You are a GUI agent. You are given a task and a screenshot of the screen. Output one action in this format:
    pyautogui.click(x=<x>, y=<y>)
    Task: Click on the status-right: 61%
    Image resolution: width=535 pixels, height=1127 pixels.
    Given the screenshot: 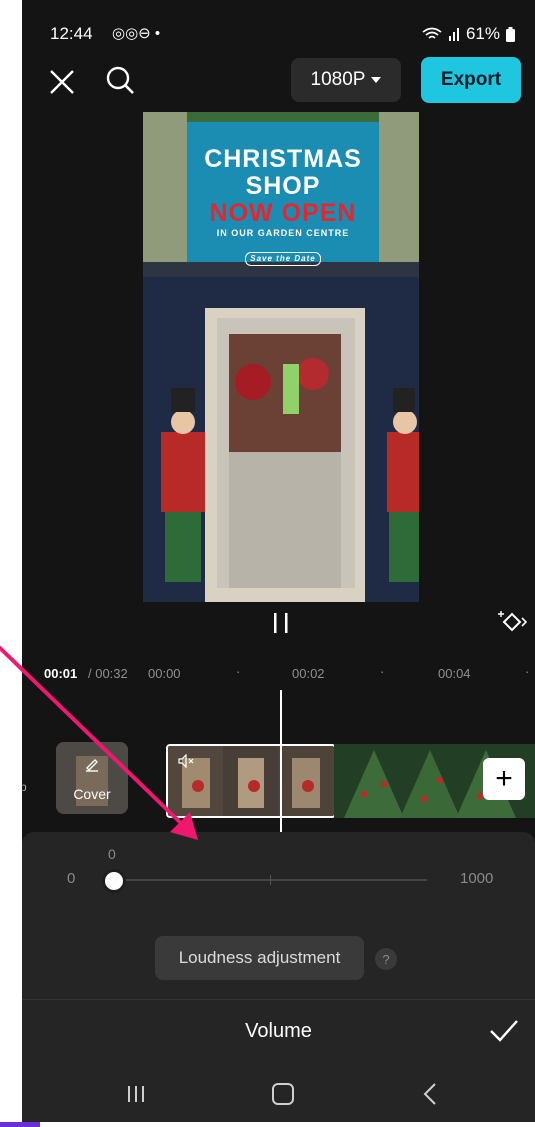 What is the action you would take?
    pyautogui.click(x=468, y=34)
    